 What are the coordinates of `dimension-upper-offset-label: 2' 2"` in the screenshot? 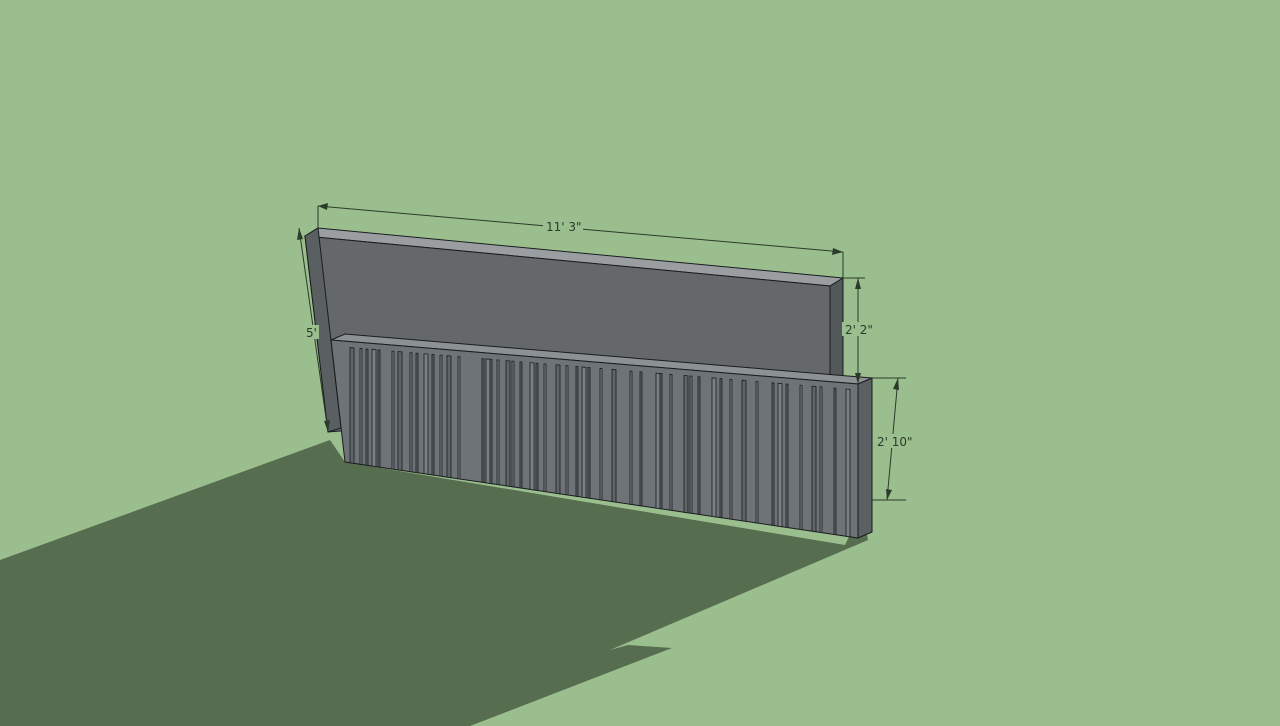 It's located at (859, 330).